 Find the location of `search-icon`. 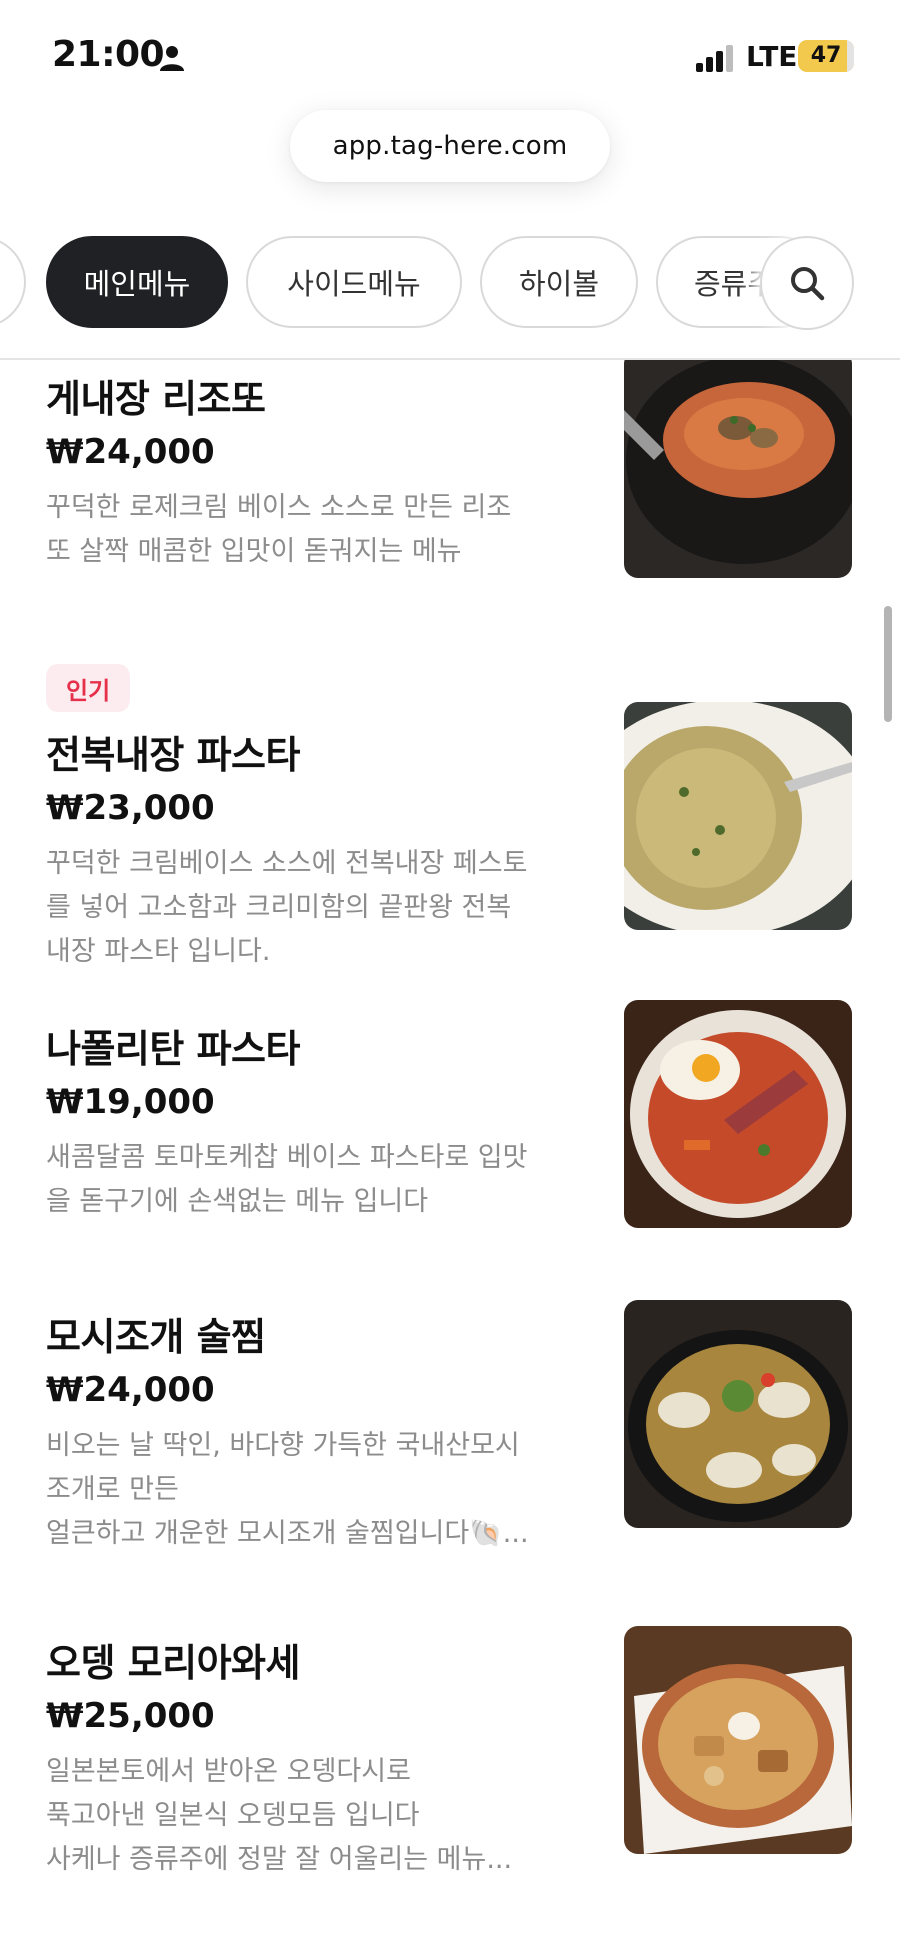

search-icon is located at coordinates (808, 284).